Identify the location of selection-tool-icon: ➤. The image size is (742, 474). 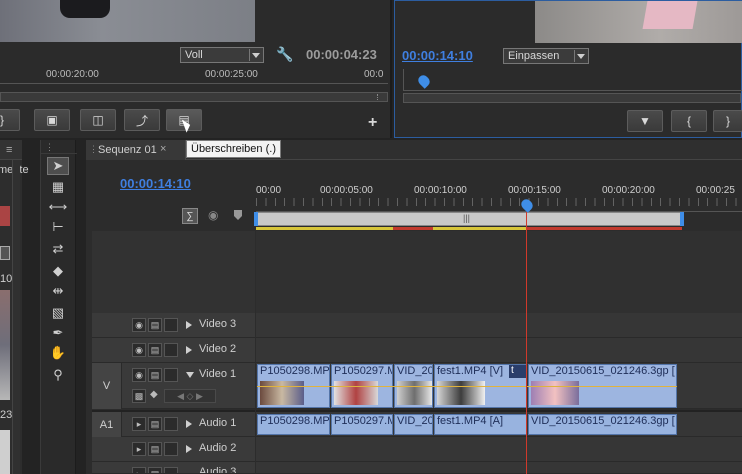
(58, 166).